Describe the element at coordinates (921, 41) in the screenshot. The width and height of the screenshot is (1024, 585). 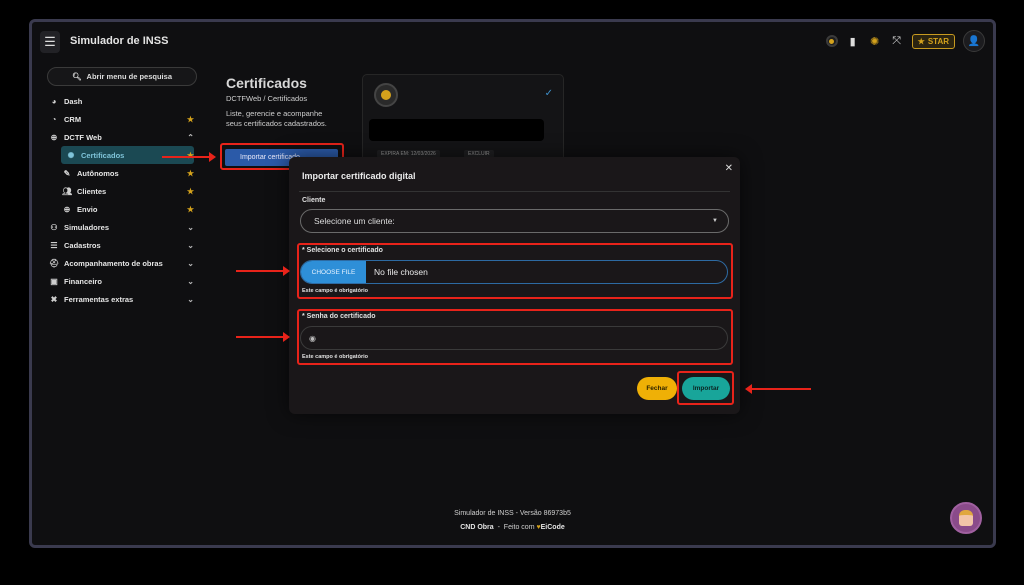
I see `star-icon: ★` at that location.